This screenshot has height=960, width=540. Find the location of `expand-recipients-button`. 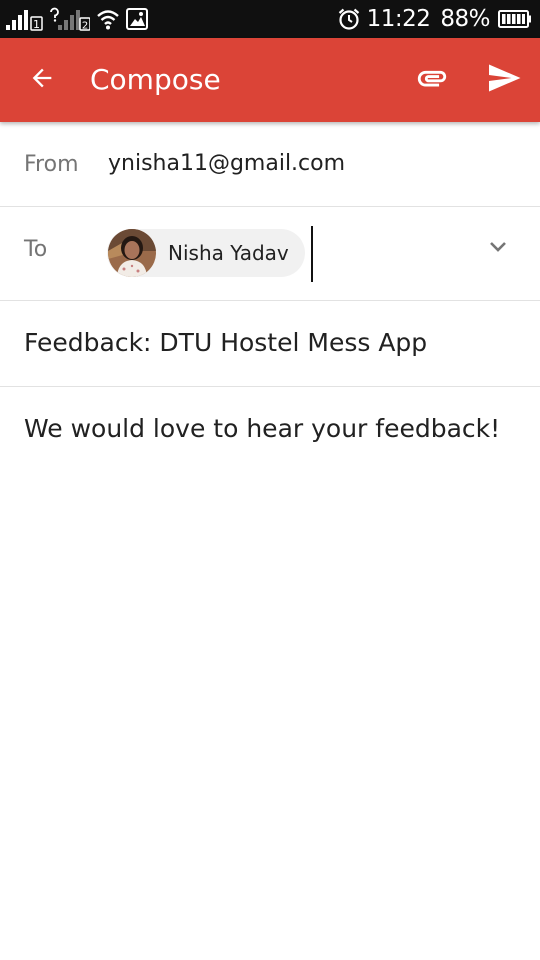

expand-recipients-button is located at coordinates (498, 249).